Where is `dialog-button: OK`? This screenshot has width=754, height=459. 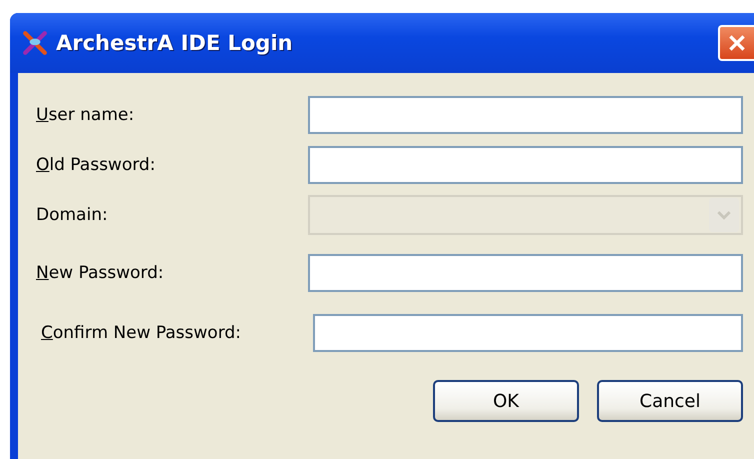
dialog-button: OK is located at coordinates (506, 401).